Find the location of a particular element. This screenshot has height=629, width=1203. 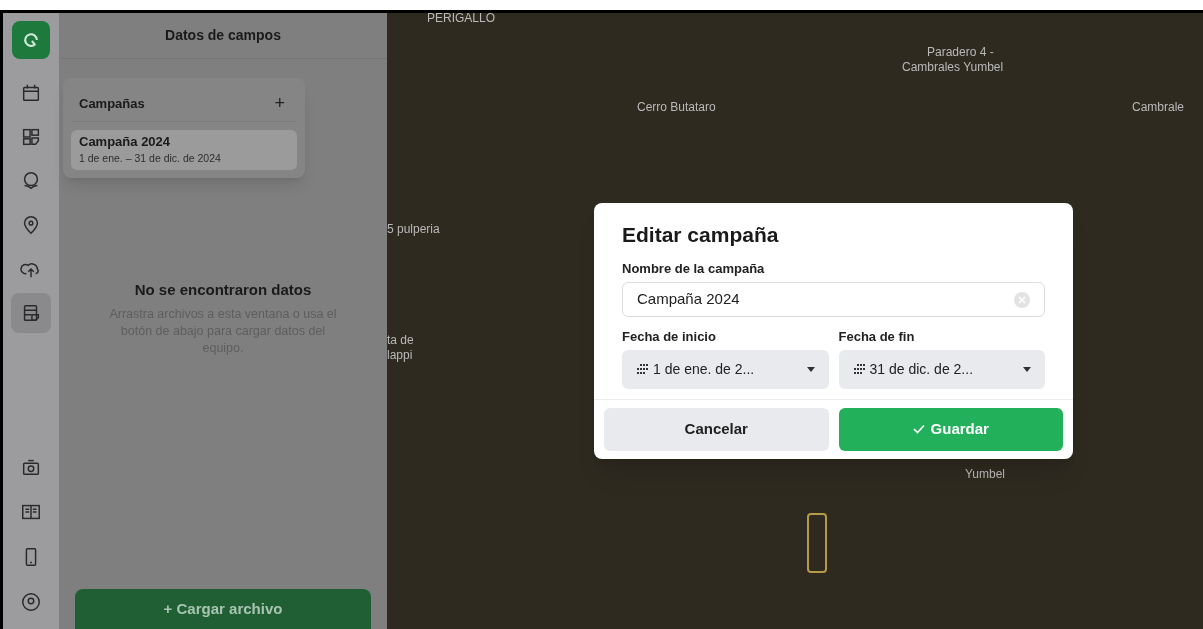

map-label: 5 pulperia is located at coordinates (413, 229).